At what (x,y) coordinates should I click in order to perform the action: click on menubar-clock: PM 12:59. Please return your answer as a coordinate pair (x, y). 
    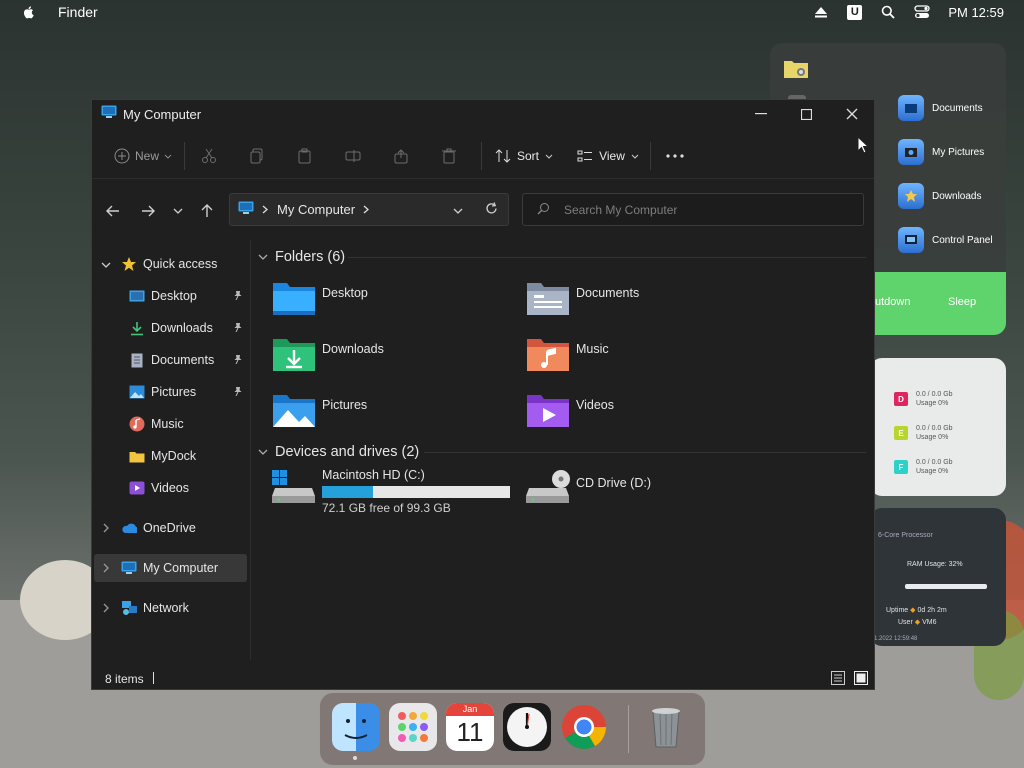
    Looking at the image, I should click on (976, 12).